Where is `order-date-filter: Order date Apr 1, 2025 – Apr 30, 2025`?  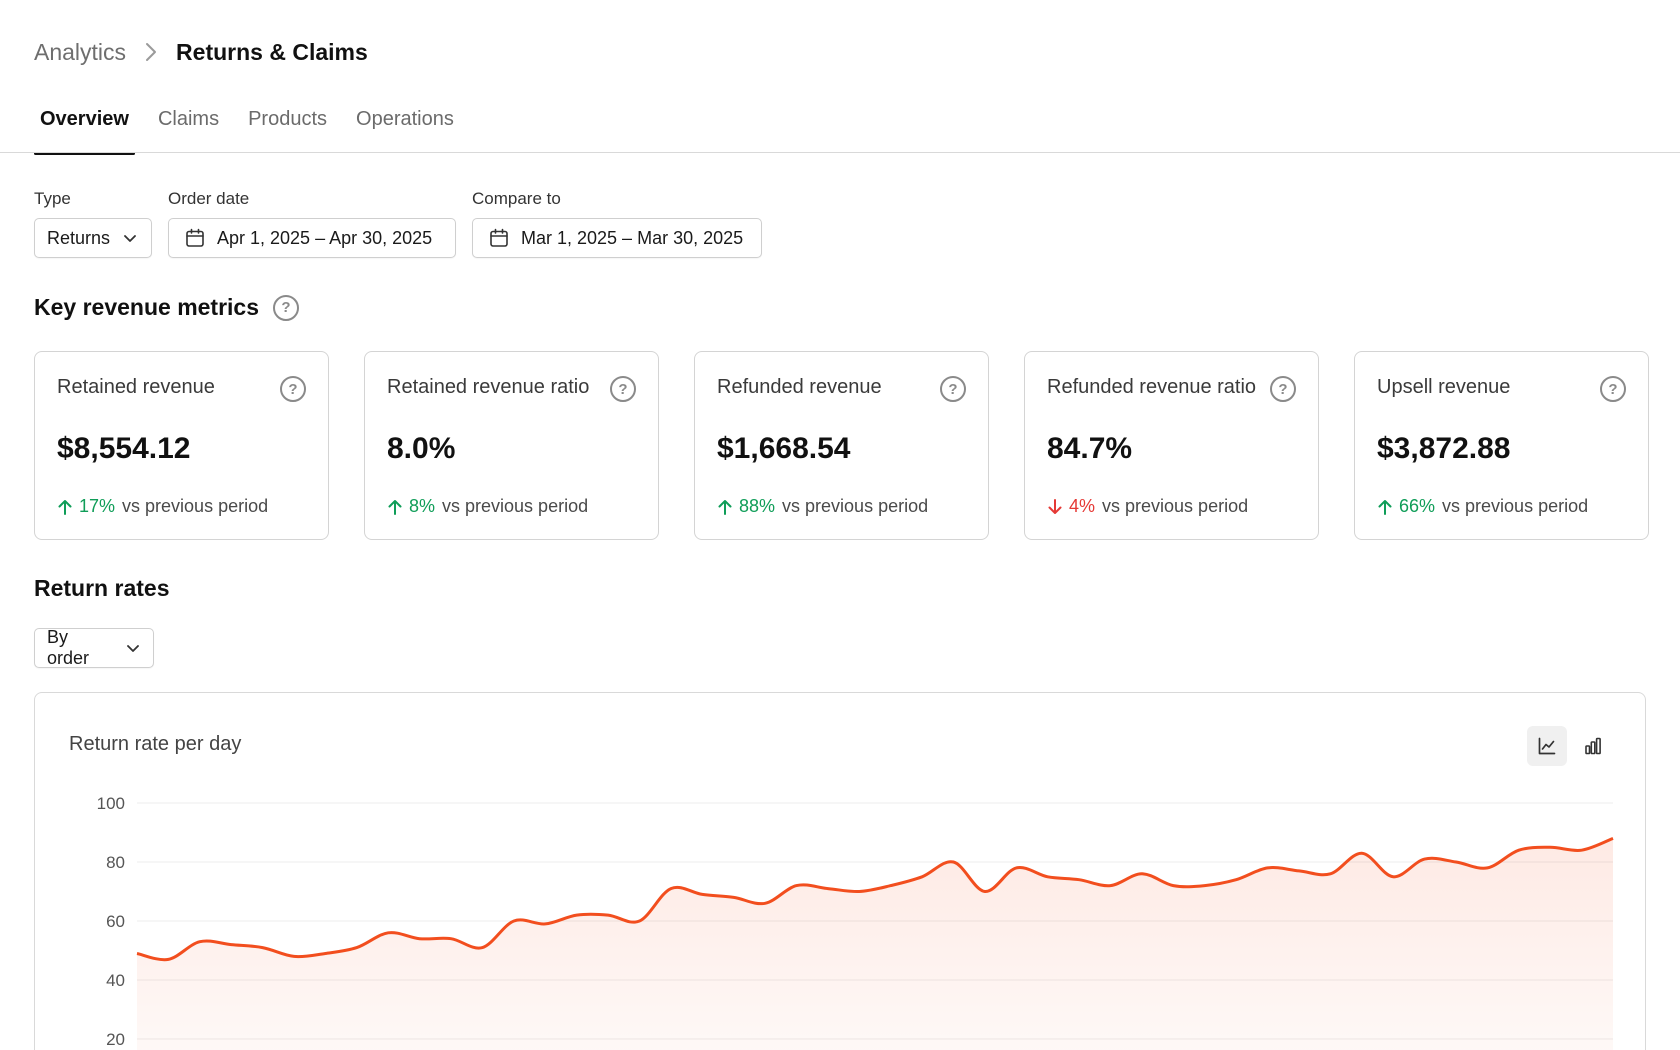 order-date-filter: Order date Apr 1, 2025 – Apr 30, 2025 is located at coordinates (312, 223).